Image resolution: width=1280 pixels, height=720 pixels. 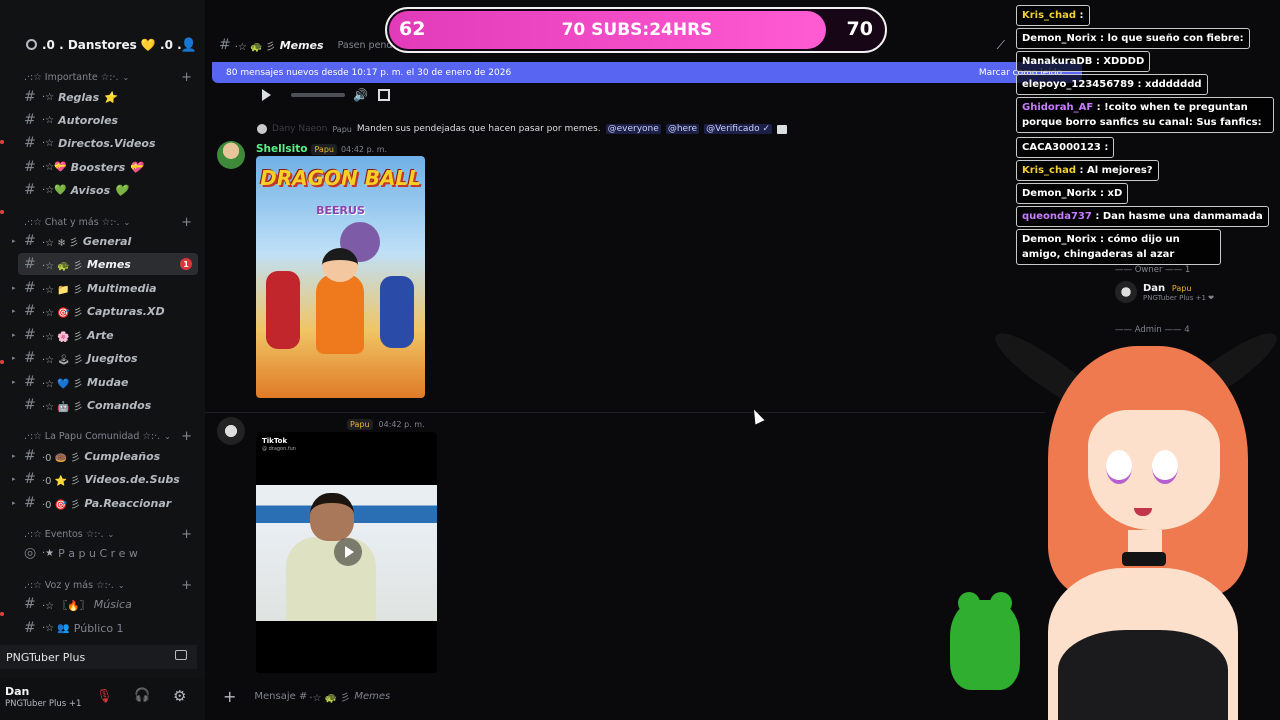 I want to click on screen-share-icon, so click(x=181, y=655).